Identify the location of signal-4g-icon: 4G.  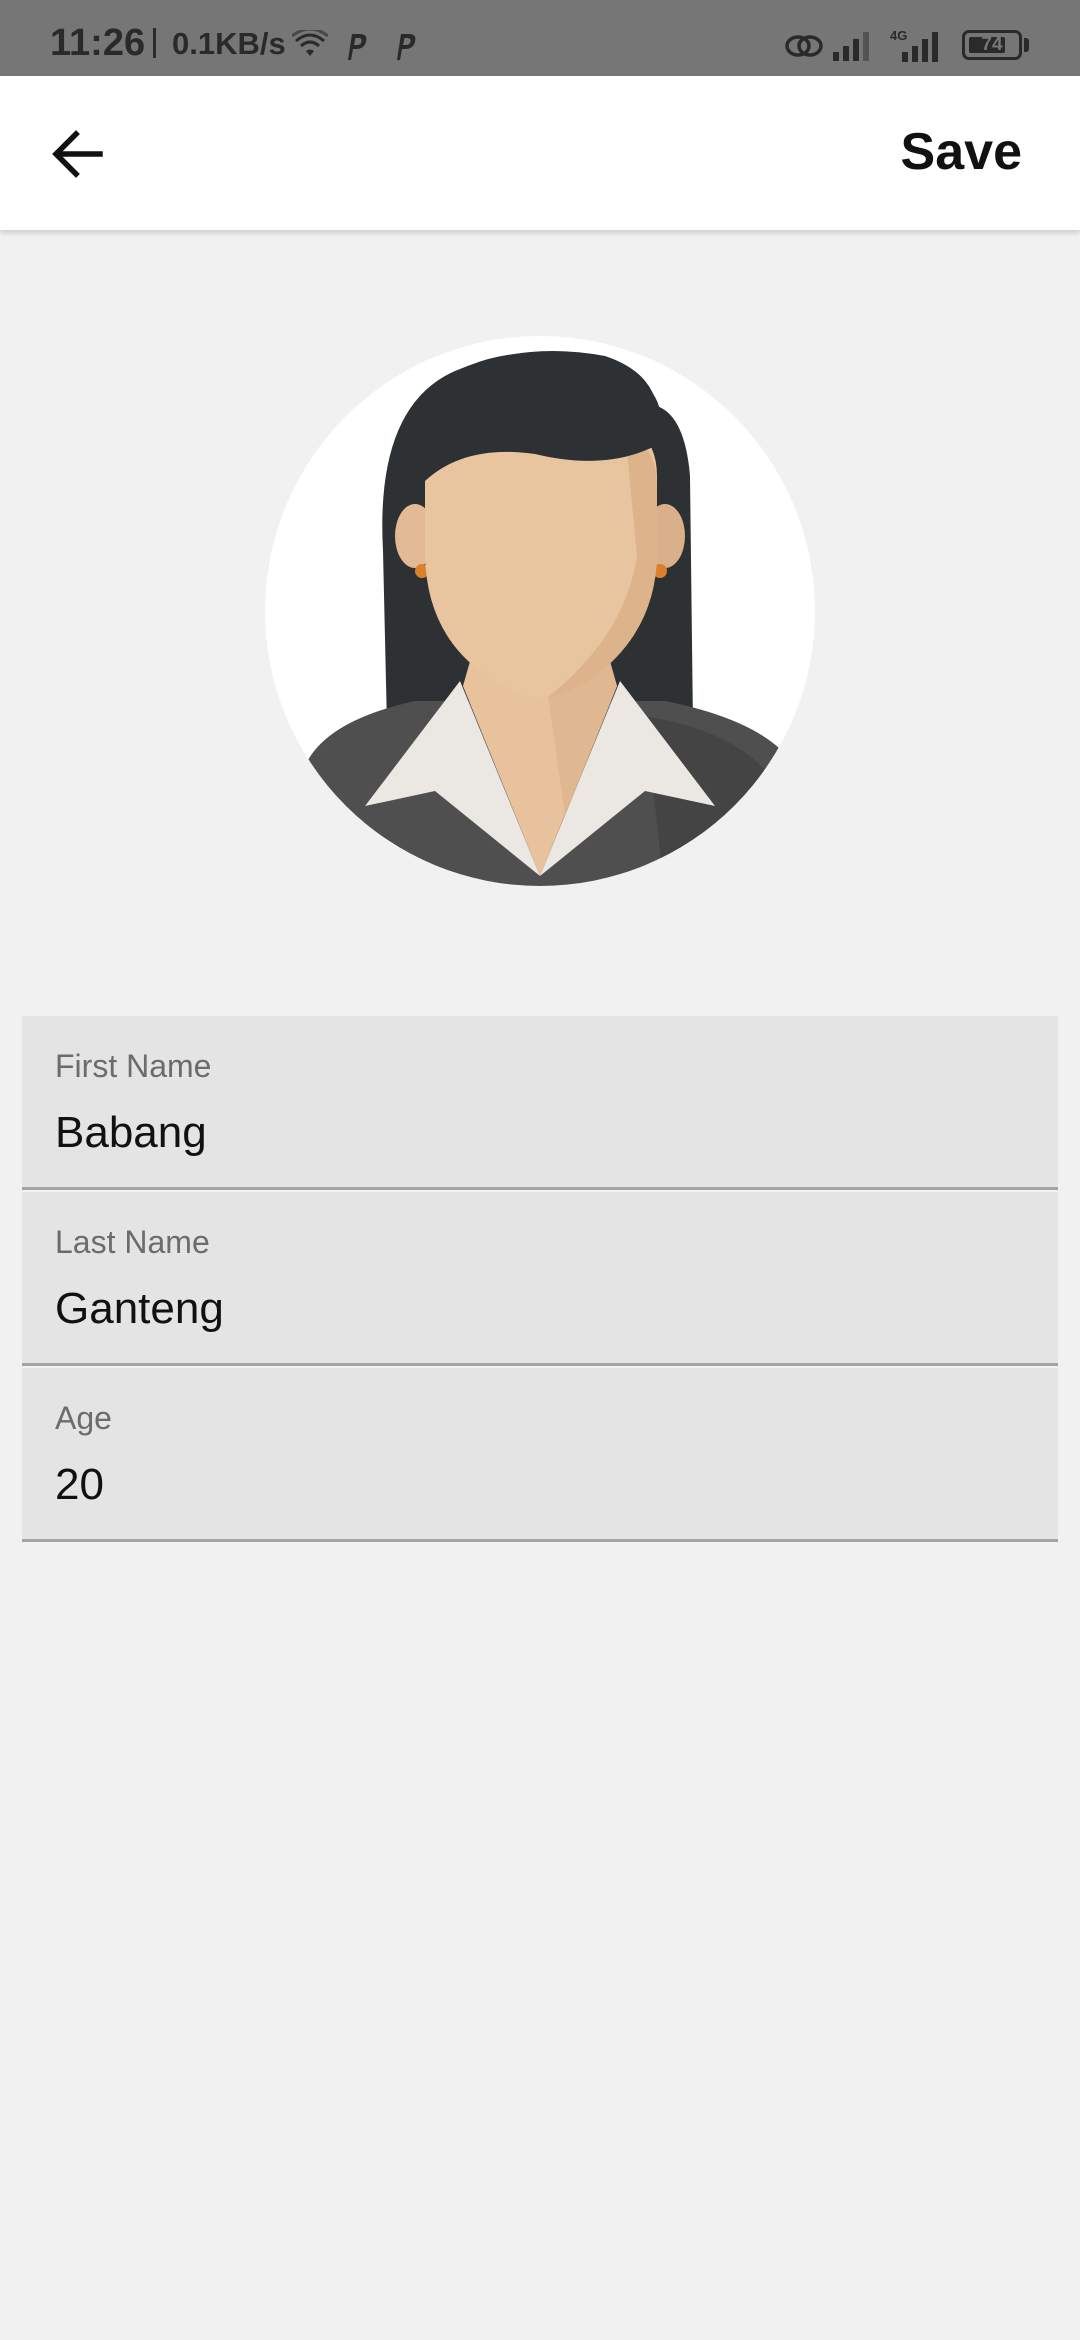
(914, 45).